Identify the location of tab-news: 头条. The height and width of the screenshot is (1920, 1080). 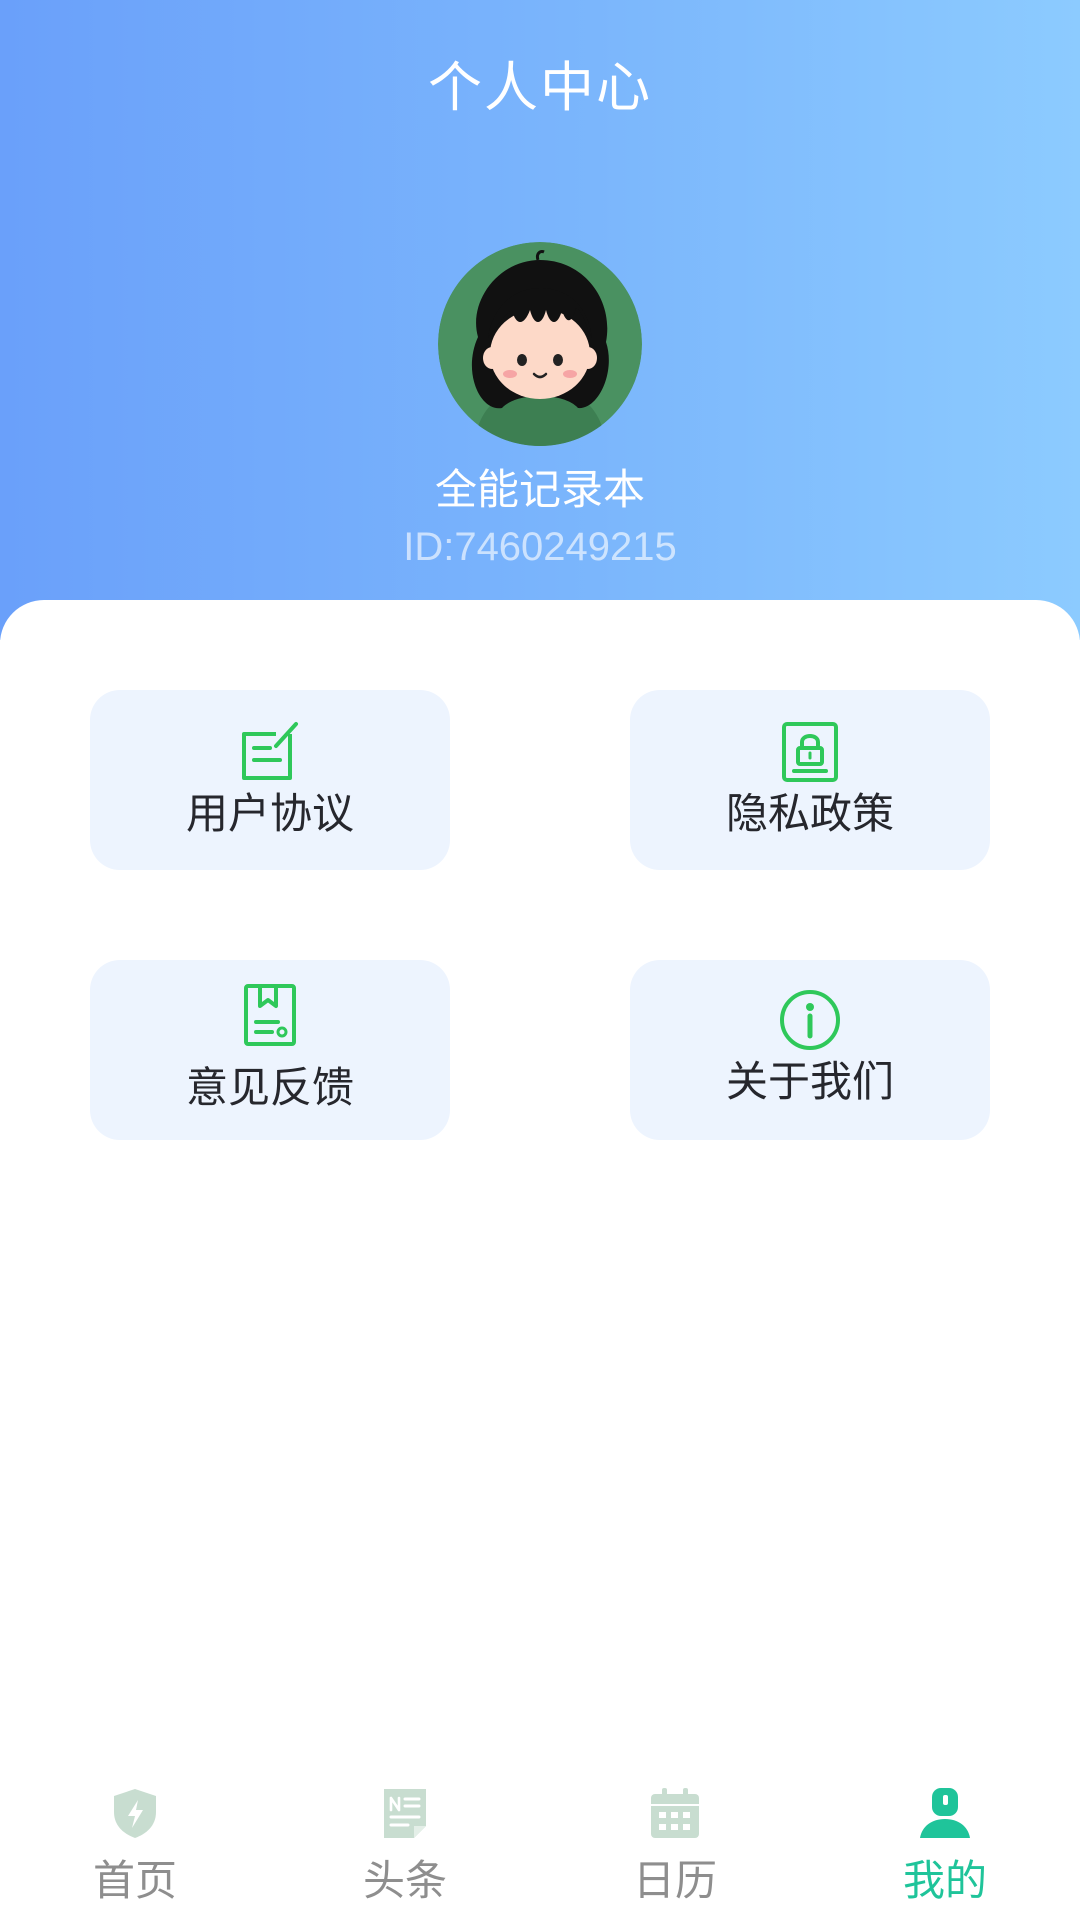
(405, 1840).